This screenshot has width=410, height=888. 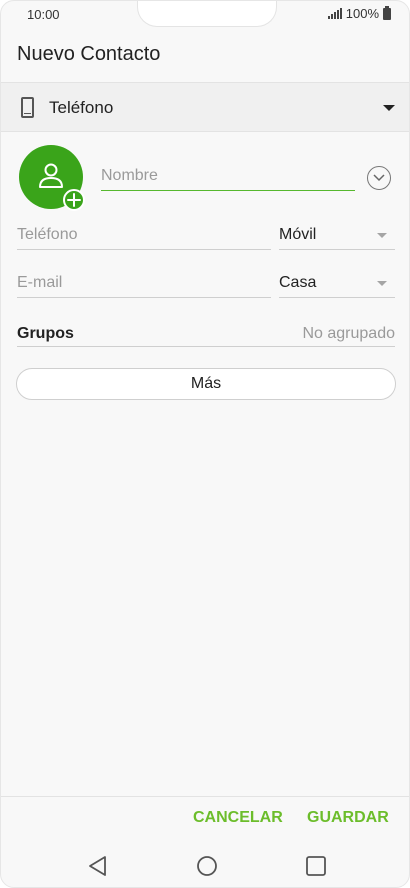 What do you see at coordinates (81, 107) in the screenshot?
I see `account-label: Teléfono` at bounding box center [81, 107].